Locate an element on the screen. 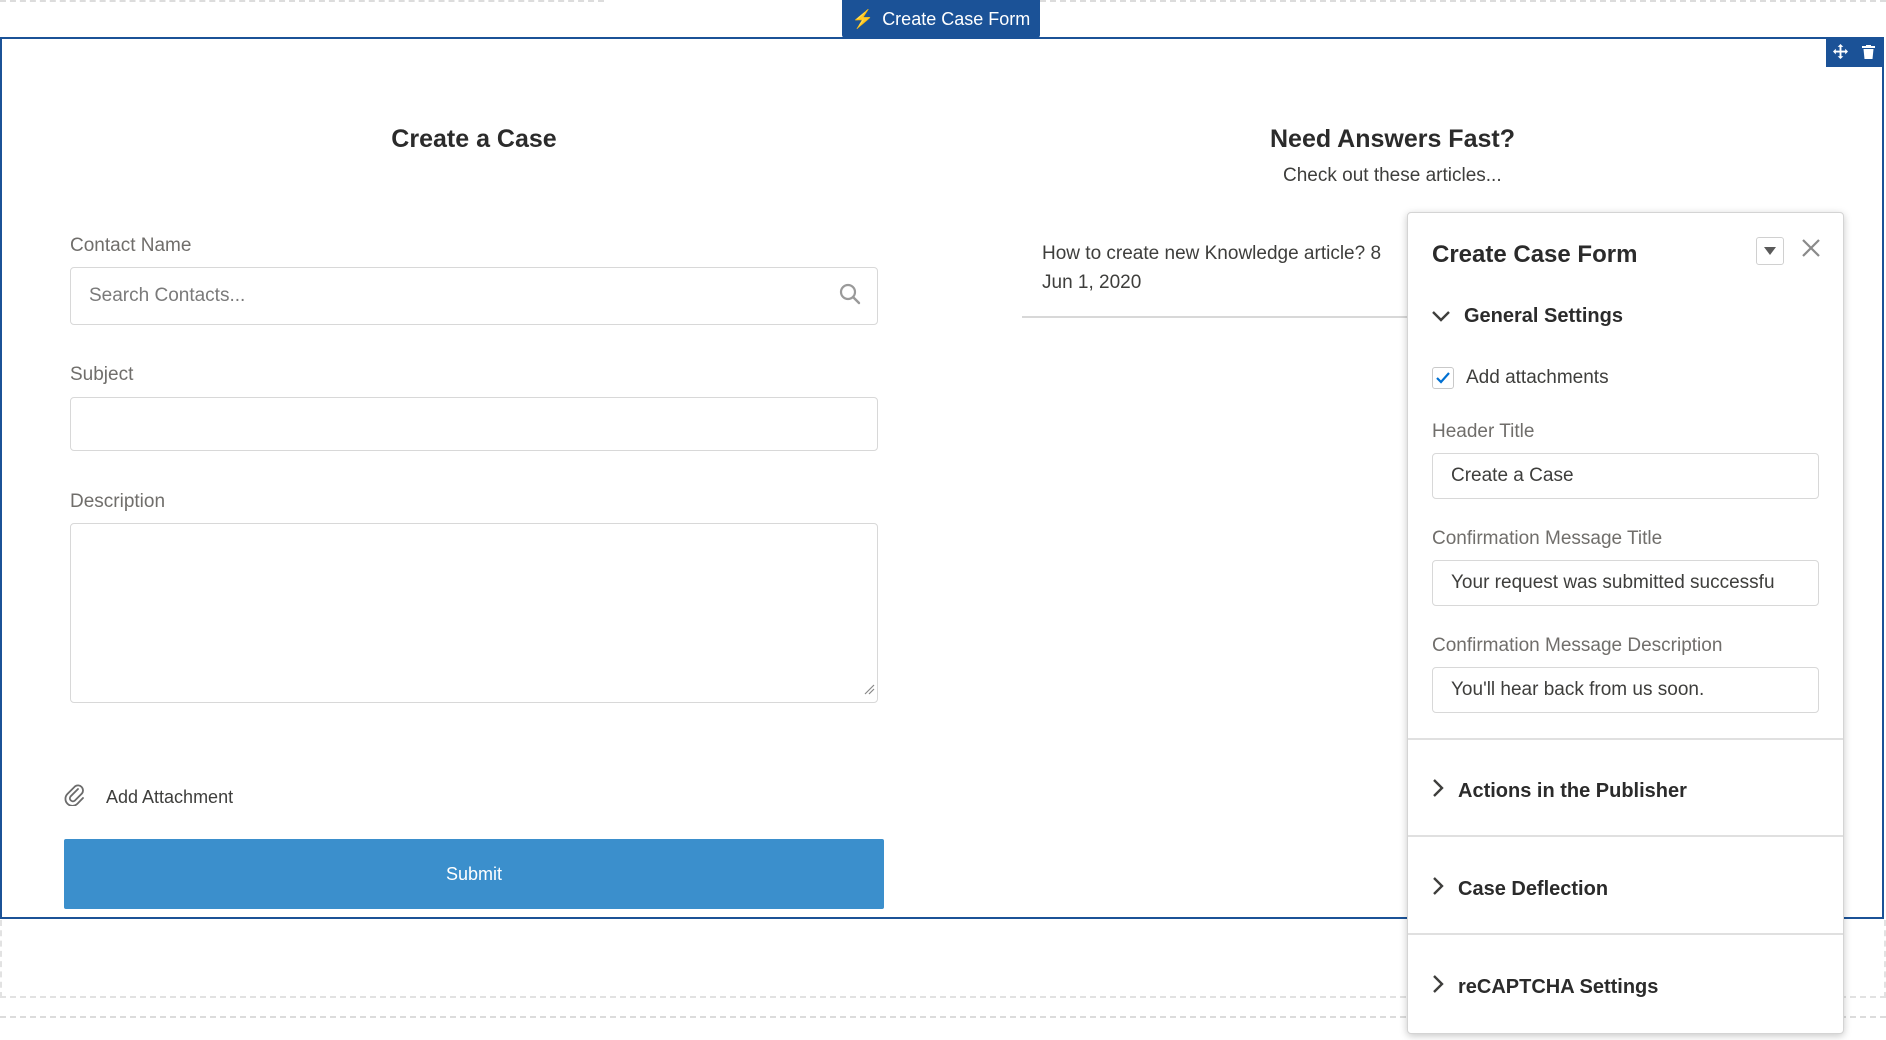 Image resolution: width=1886 pixels, height=1040 pixels. confirmation-title-label: Confirmation Message Title is located at coordinates (1547, 538).